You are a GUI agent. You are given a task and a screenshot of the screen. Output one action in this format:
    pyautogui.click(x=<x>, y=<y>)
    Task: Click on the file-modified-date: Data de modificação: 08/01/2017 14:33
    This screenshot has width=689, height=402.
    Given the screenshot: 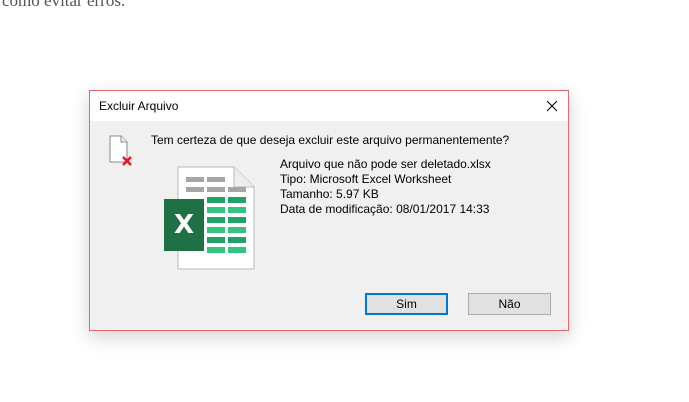 What is the action you would take?
    pyautogui.click(x=385, y=209)
    